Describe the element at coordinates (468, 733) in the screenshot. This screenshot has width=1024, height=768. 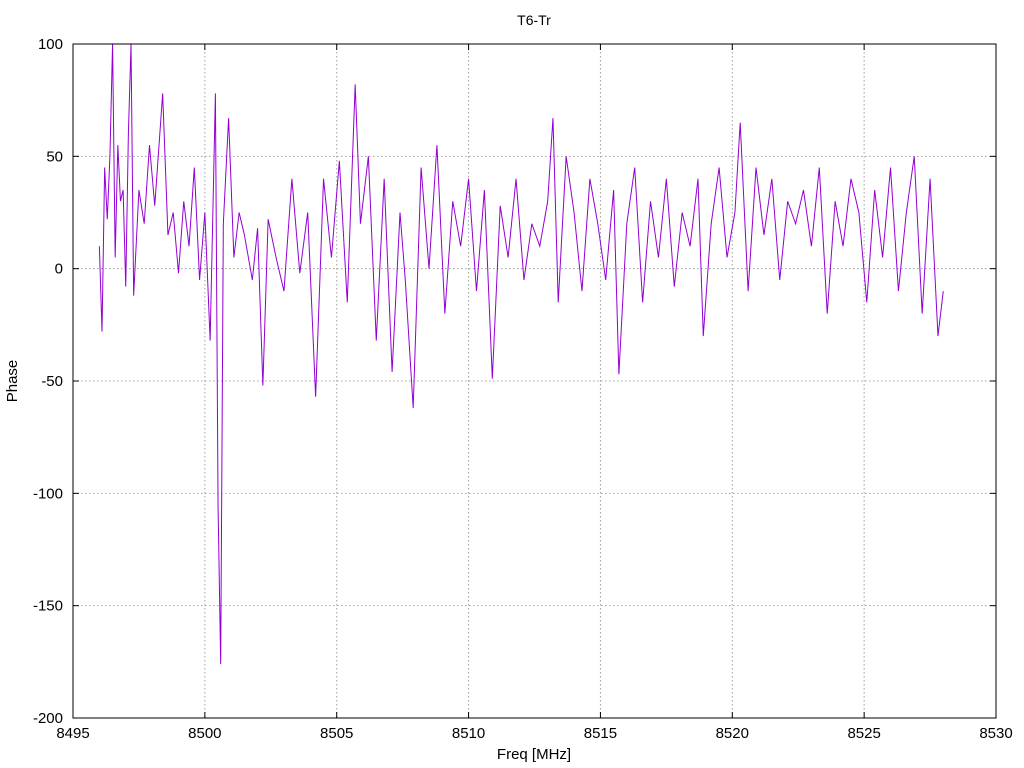
I see `x-tick-label: 8510` at that location.